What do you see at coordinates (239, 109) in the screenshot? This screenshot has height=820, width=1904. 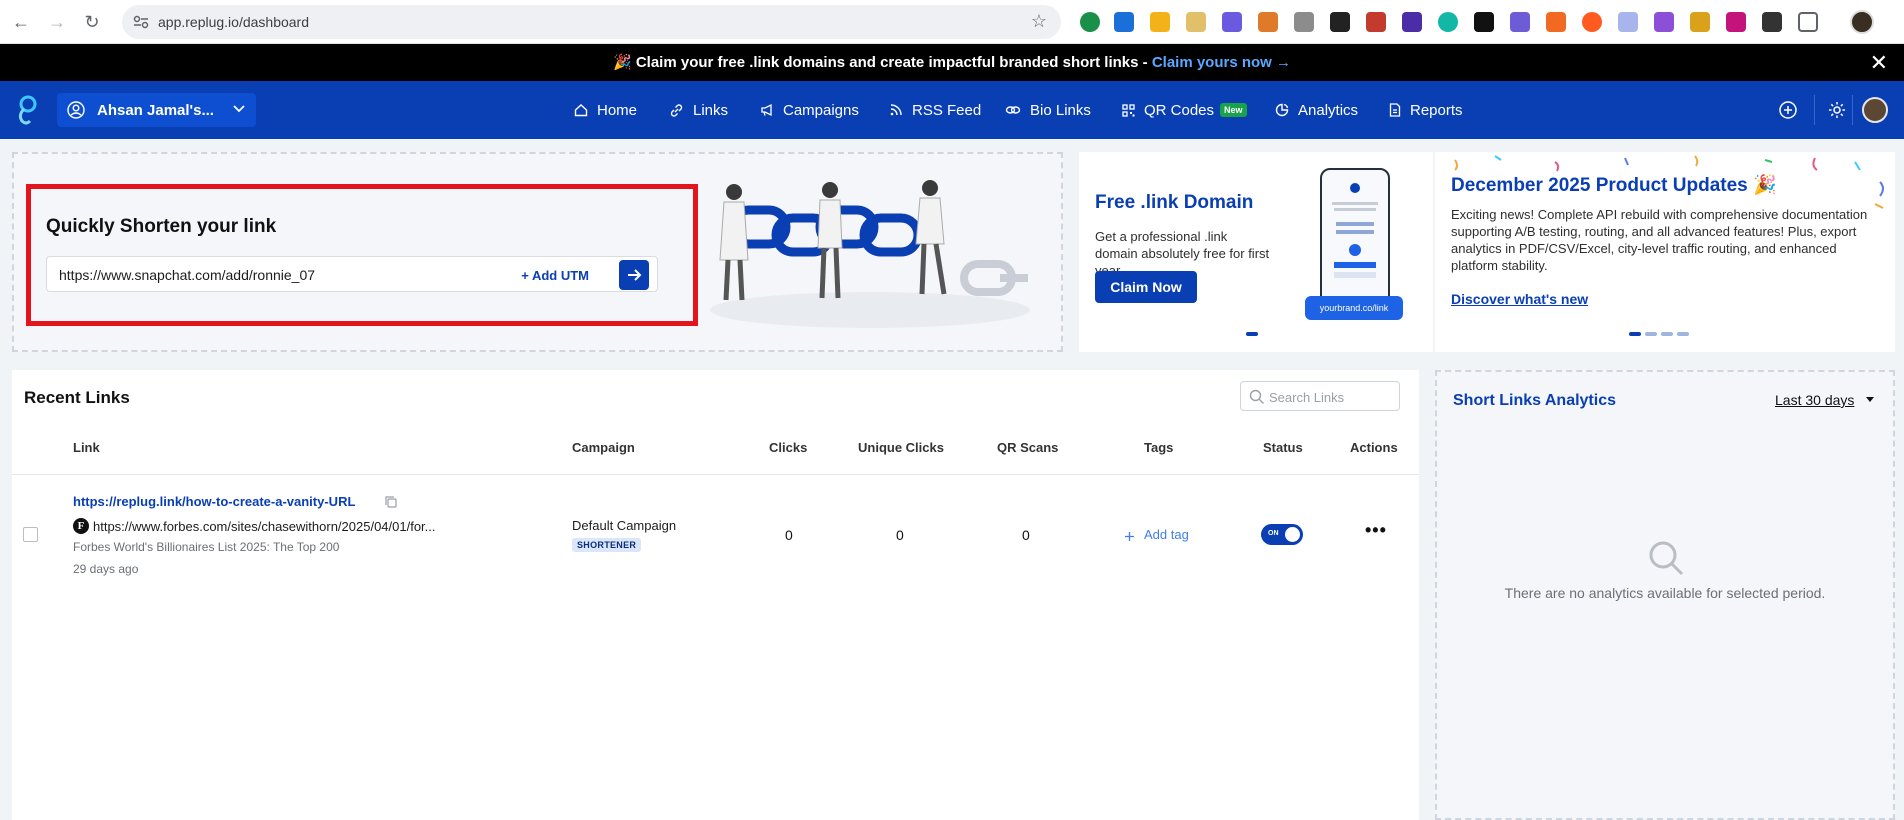 I see `chevron-down-icon` at bounding box center [239, 109].